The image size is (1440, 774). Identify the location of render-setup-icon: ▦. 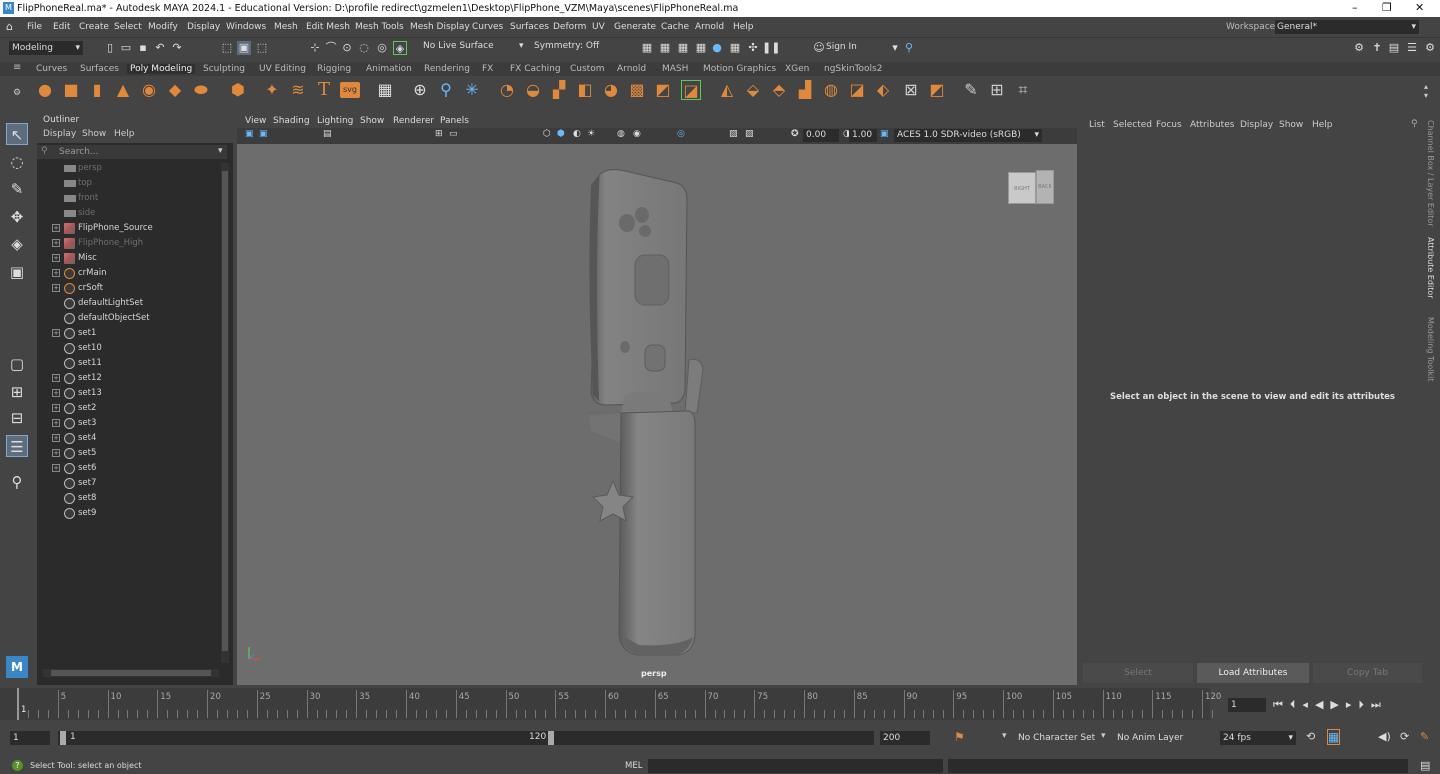
(735, 48).